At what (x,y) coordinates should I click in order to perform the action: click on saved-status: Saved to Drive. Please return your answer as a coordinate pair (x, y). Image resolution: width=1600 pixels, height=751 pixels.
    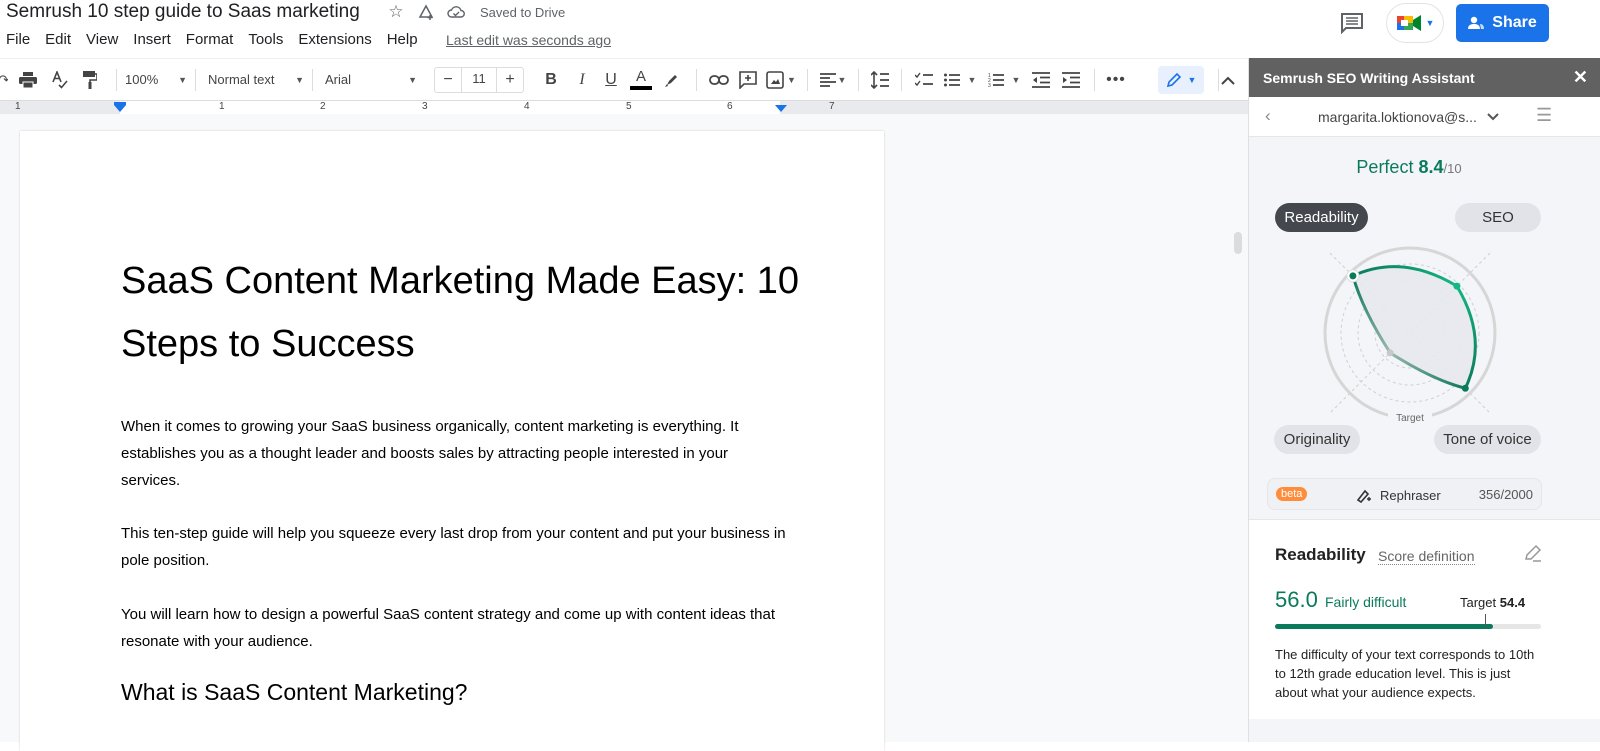
    Looking at the image, I should click on (523, 12).